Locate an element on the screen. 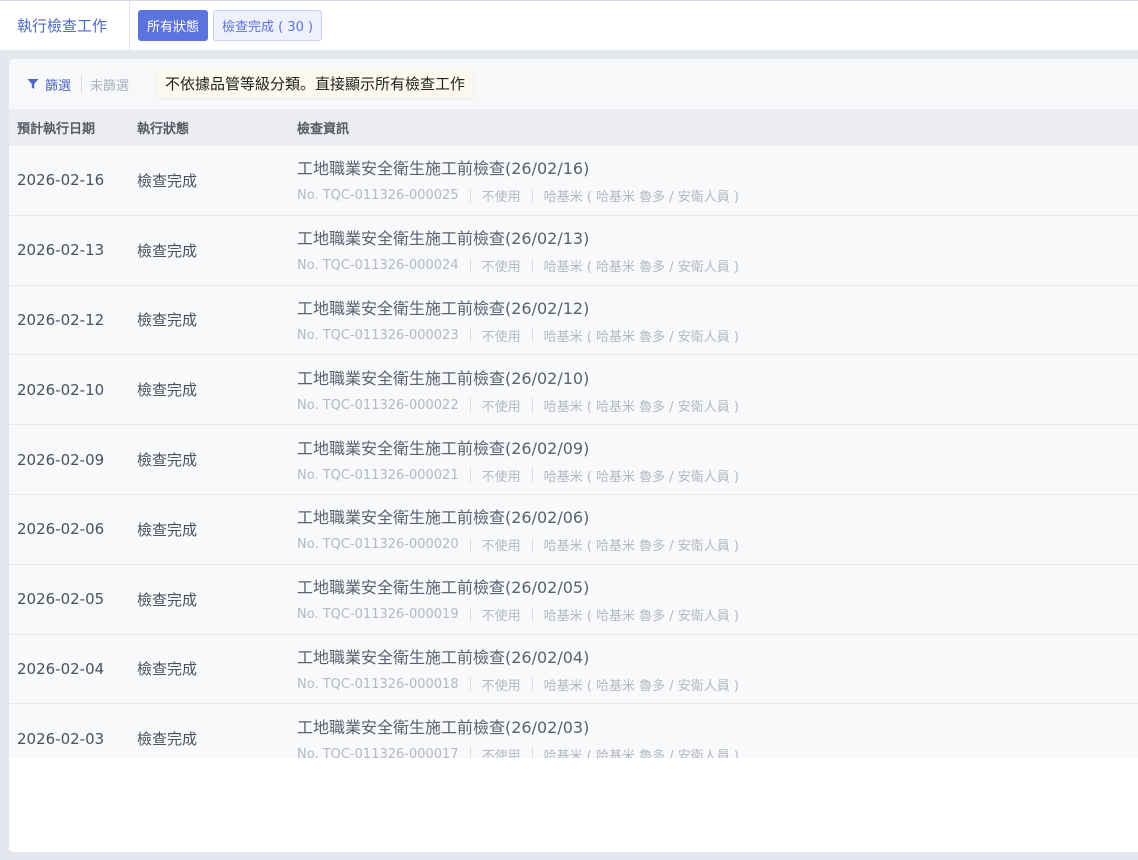 The image size is (1138, 860). status-all-button: 所有狀態 is located at coordinates (173, 25).